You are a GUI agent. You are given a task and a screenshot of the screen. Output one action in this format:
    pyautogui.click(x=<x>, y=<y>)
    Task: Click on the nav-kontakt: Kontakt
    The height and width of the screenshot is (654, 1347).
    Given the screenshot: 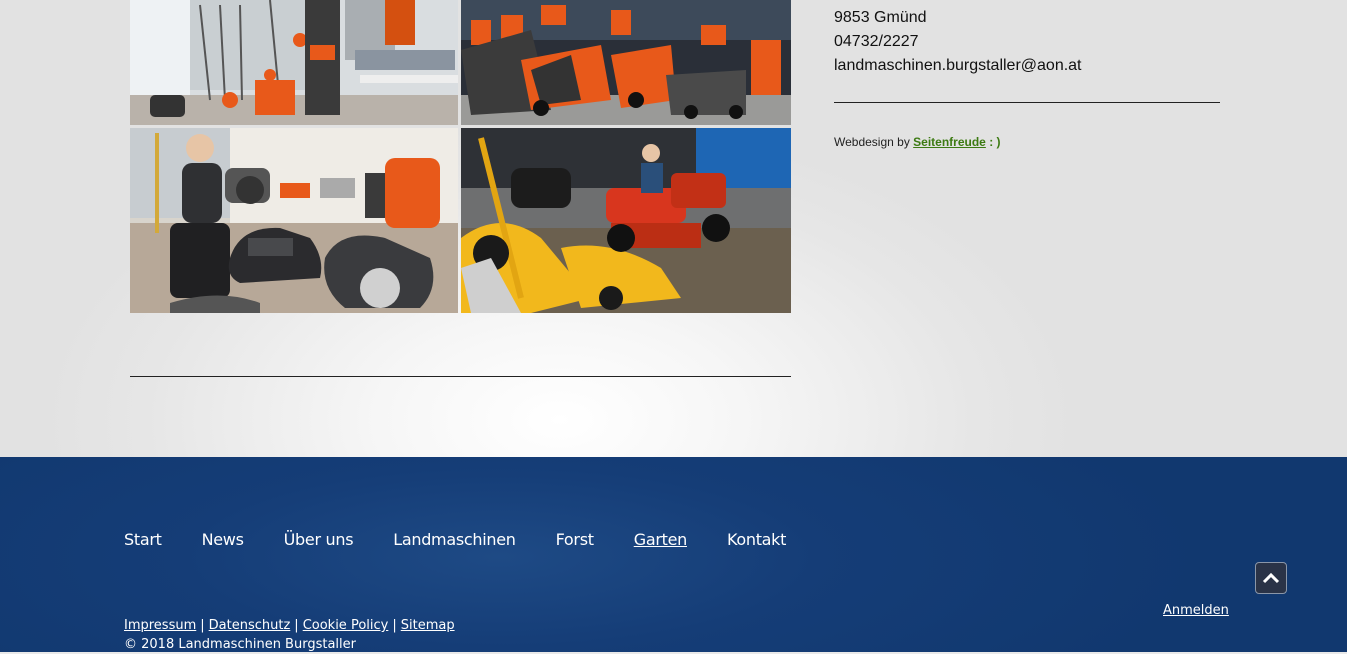 What is the action you would take?
    pyautogui.click(x=756, y=539)
    